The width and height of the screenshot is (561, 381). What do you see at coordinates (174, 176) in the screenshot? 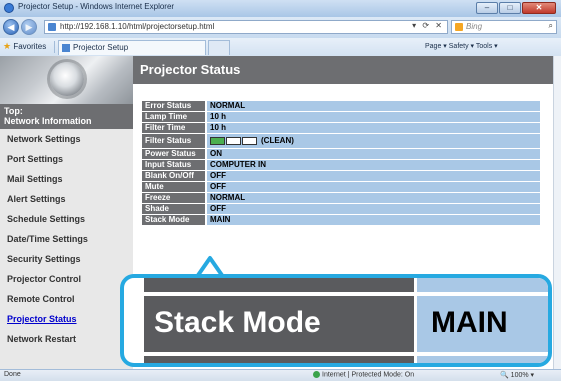
I see `row-label: Blank On/Off` at bounding box center [174, 176].